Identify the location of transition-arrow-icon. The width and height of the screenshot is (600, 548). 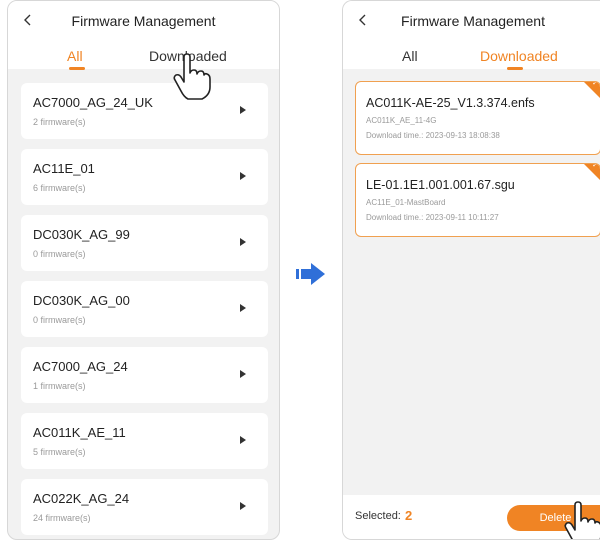
(310, 274).